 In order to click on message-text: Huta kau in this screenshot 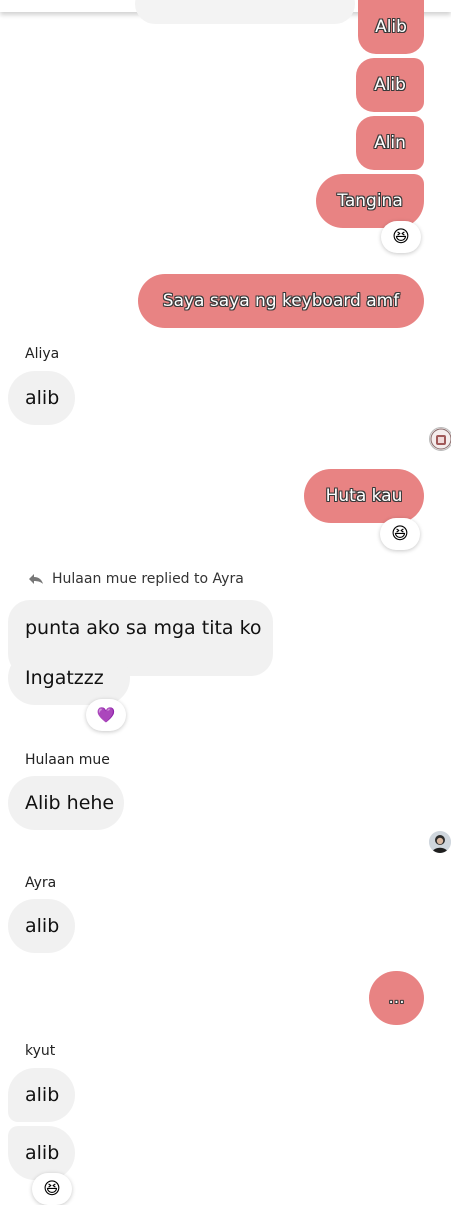, I will do `click(364, 496)`.